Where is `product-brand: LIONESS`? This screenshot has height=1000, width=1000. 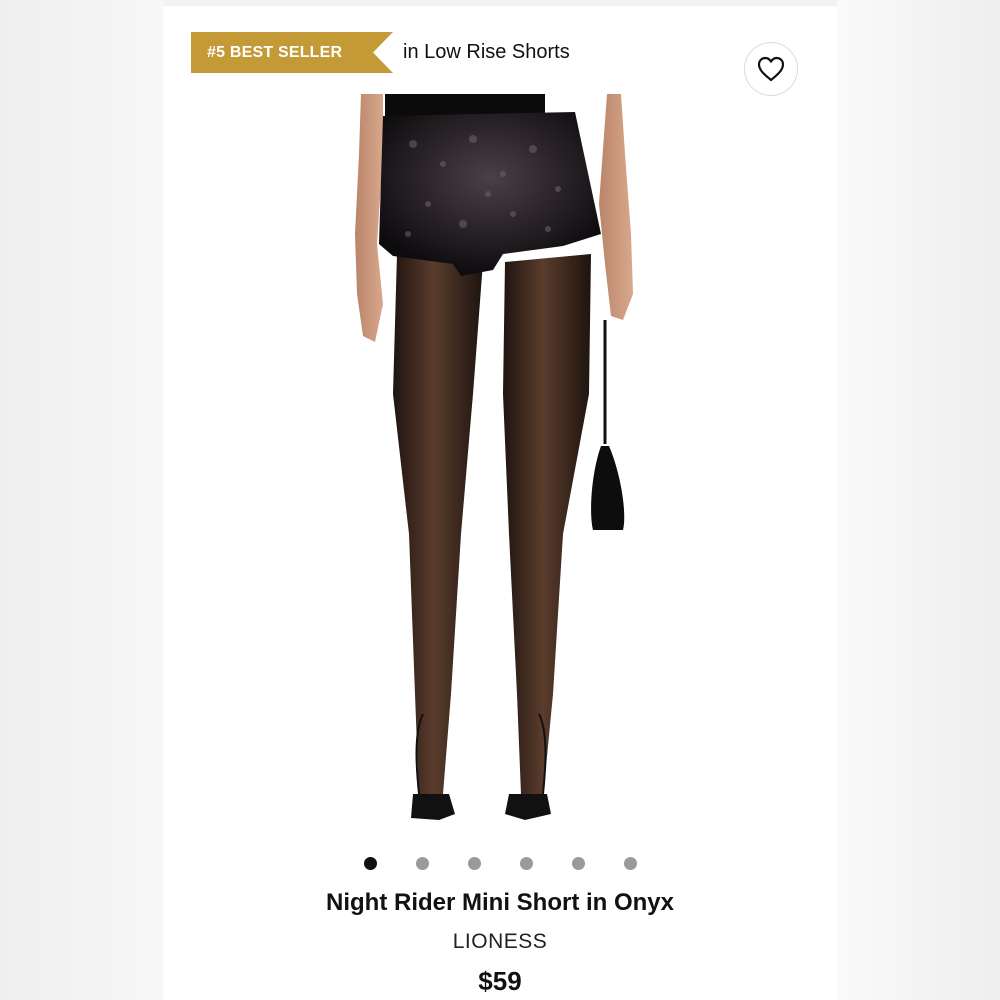
product-brand: LIONESS is located at coordinates (500, 942).